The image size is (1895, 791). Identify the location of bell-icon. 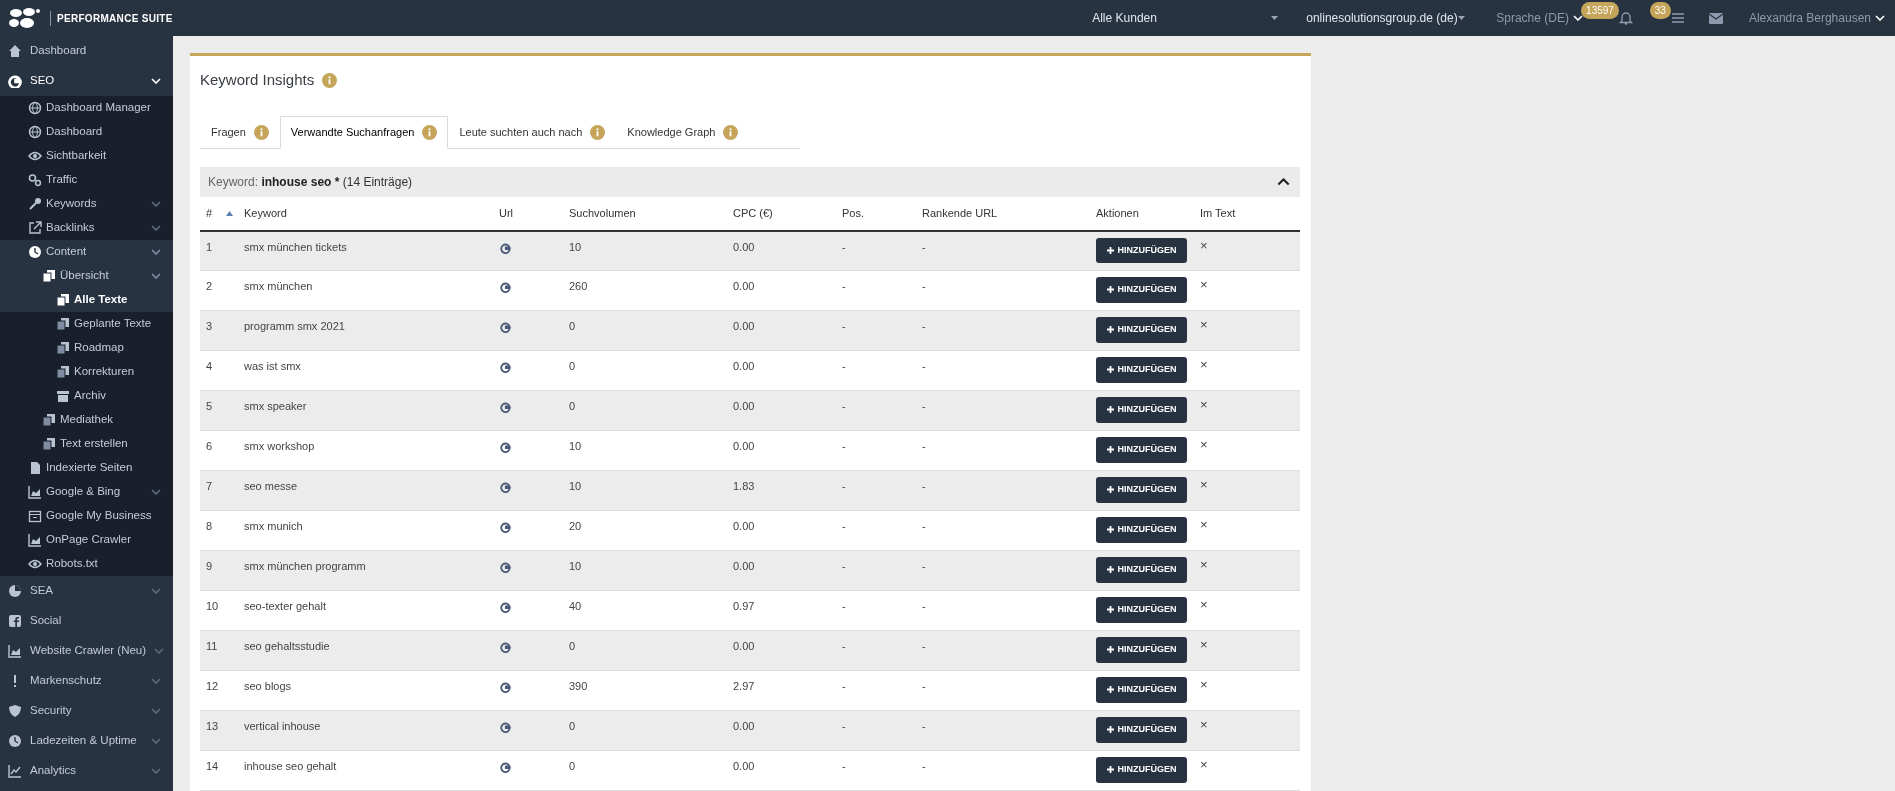
(1625, 18).